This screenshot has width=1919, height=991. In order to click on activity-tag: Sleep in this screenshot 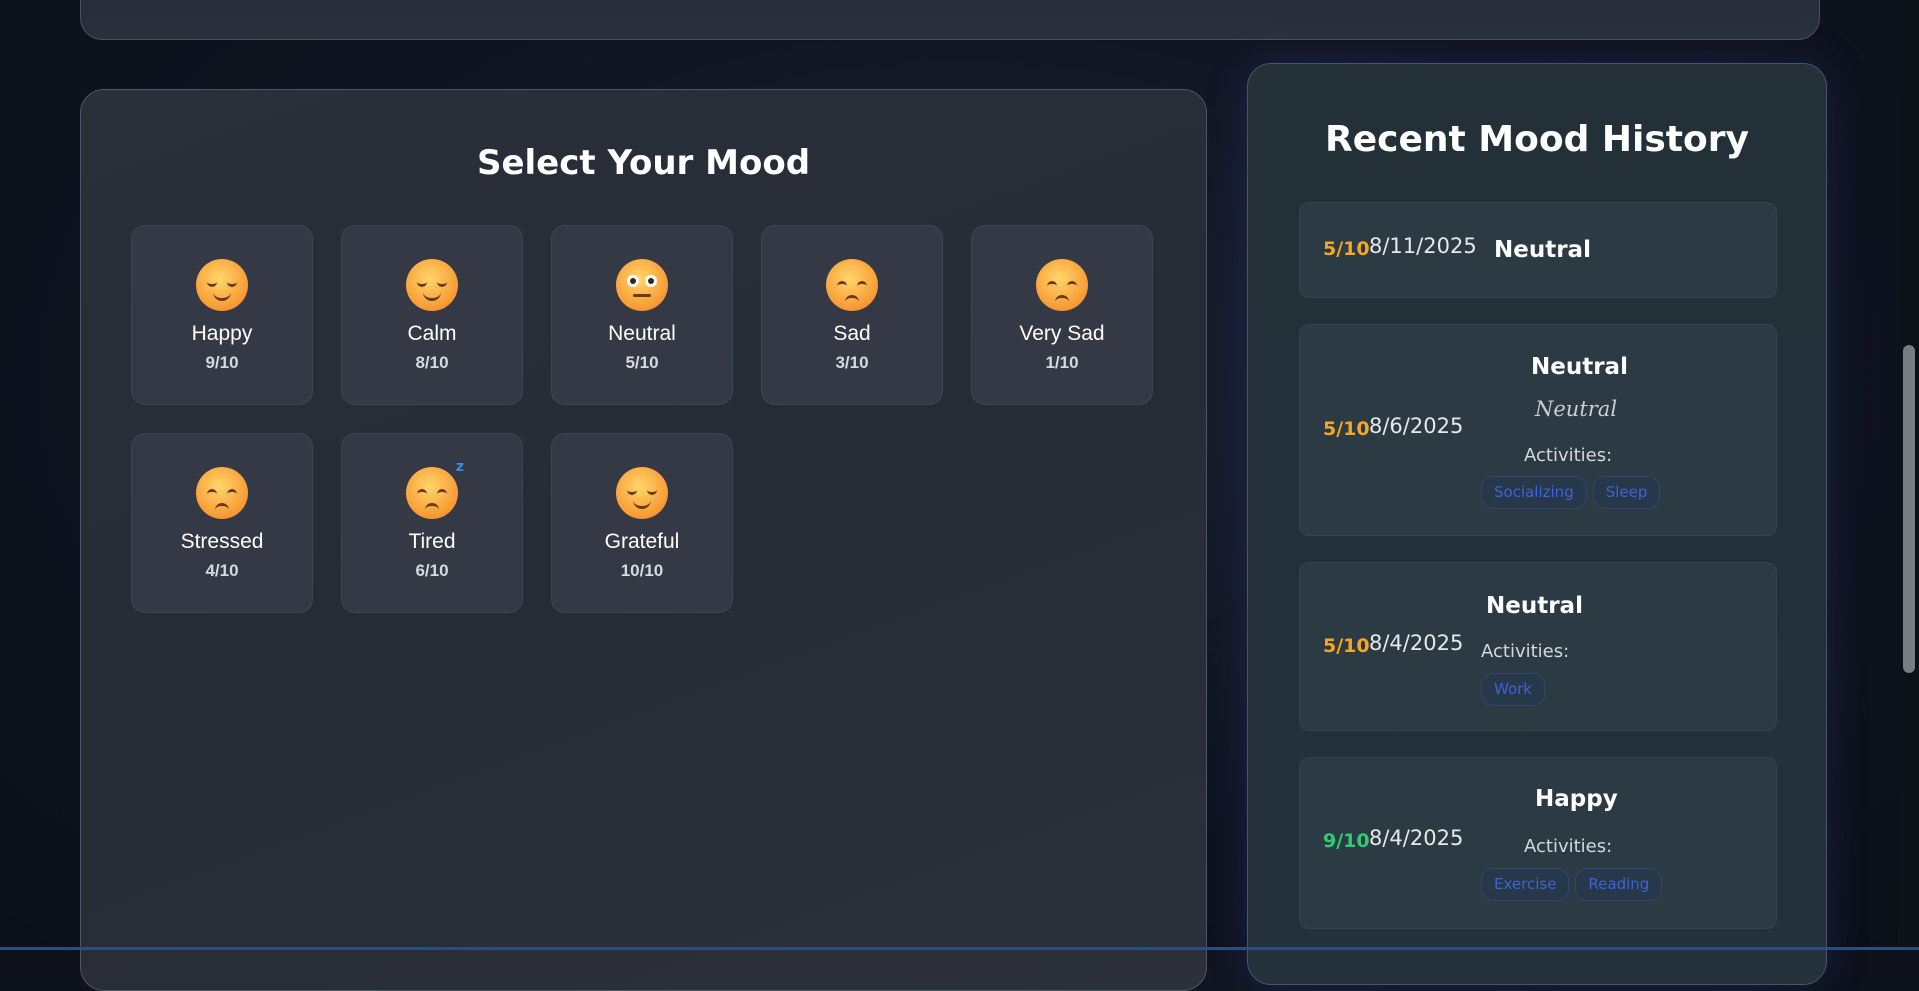, I will do `click(1626, 492)`.